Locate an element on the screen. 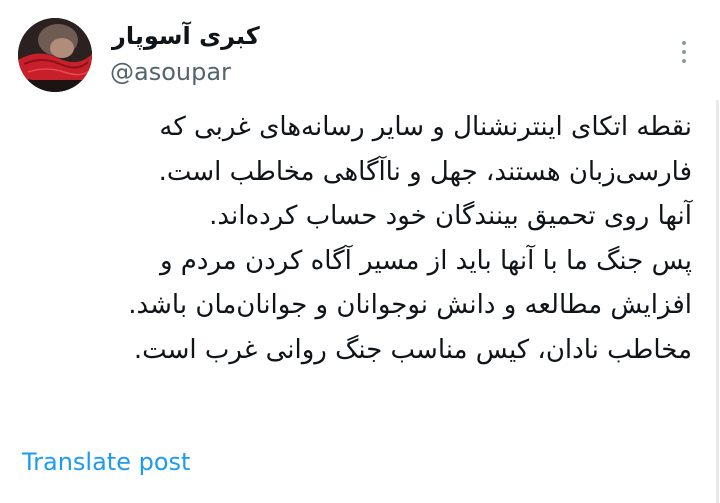 Image resolution: width=720 pixels, height=503 pixels. avatar is located at coordinates (55, 55).